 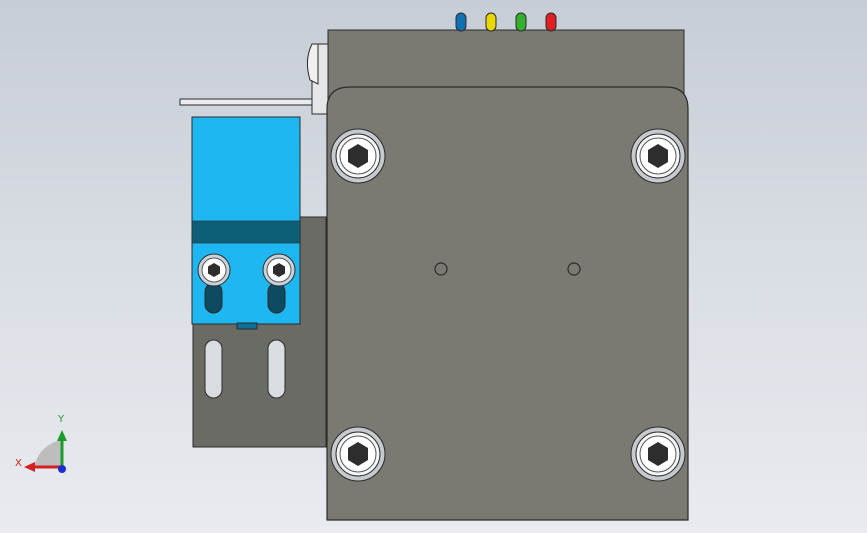 What do you see at coordinates (18, 463) in the screenshot?
I see `axis-x-label: X` at bounding box center [18, 463].